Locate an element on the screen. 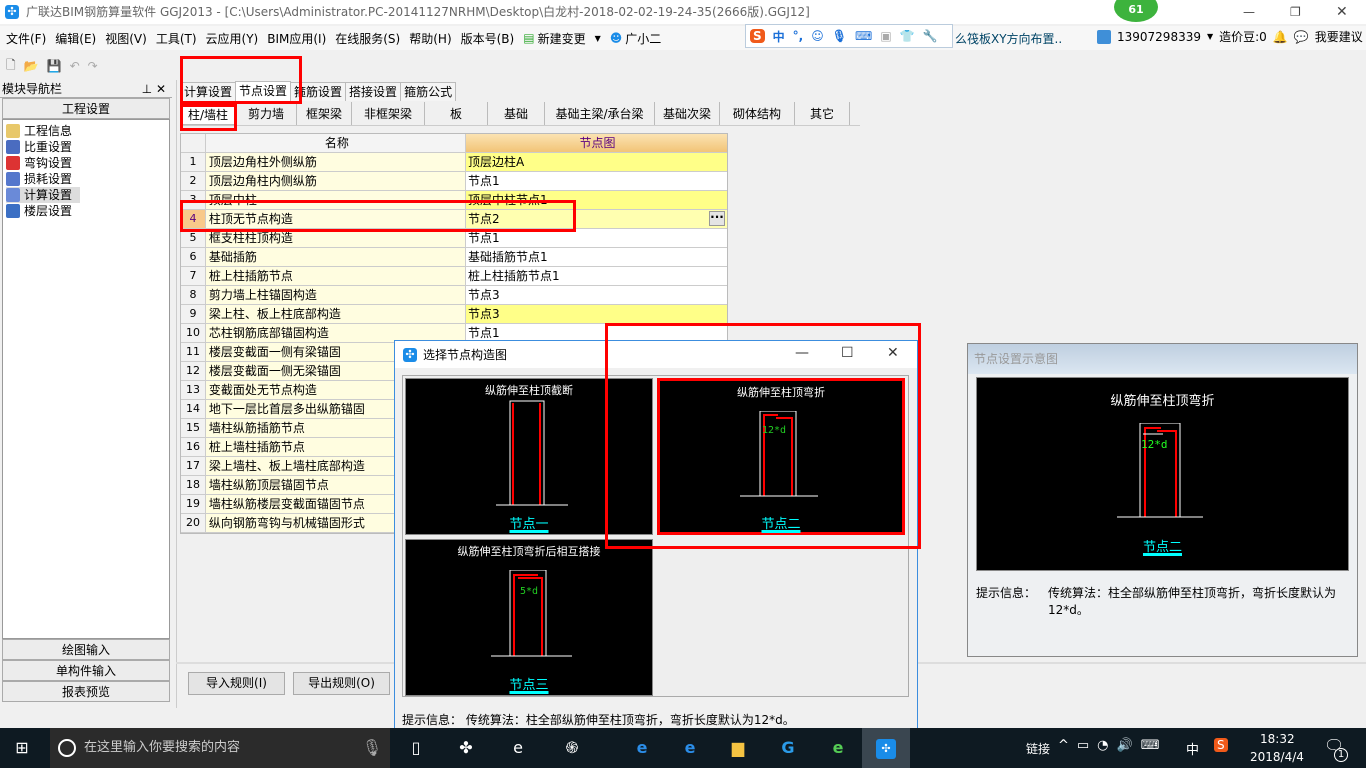 This screenshot has height=768, width=1366. subtab-shearwall: 剪力墙 is located at coordinates (266, 113).